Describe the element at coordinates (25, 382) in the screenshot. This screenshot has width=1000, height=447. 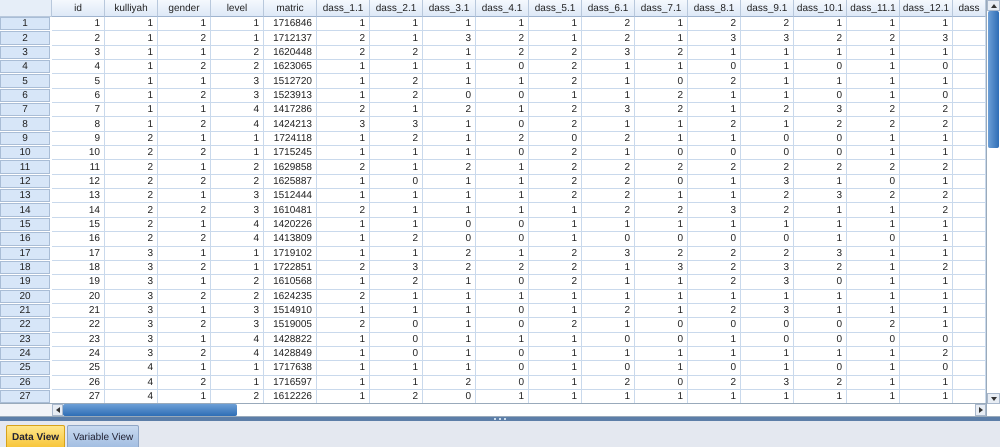
I see `row-header: 26` at that location.